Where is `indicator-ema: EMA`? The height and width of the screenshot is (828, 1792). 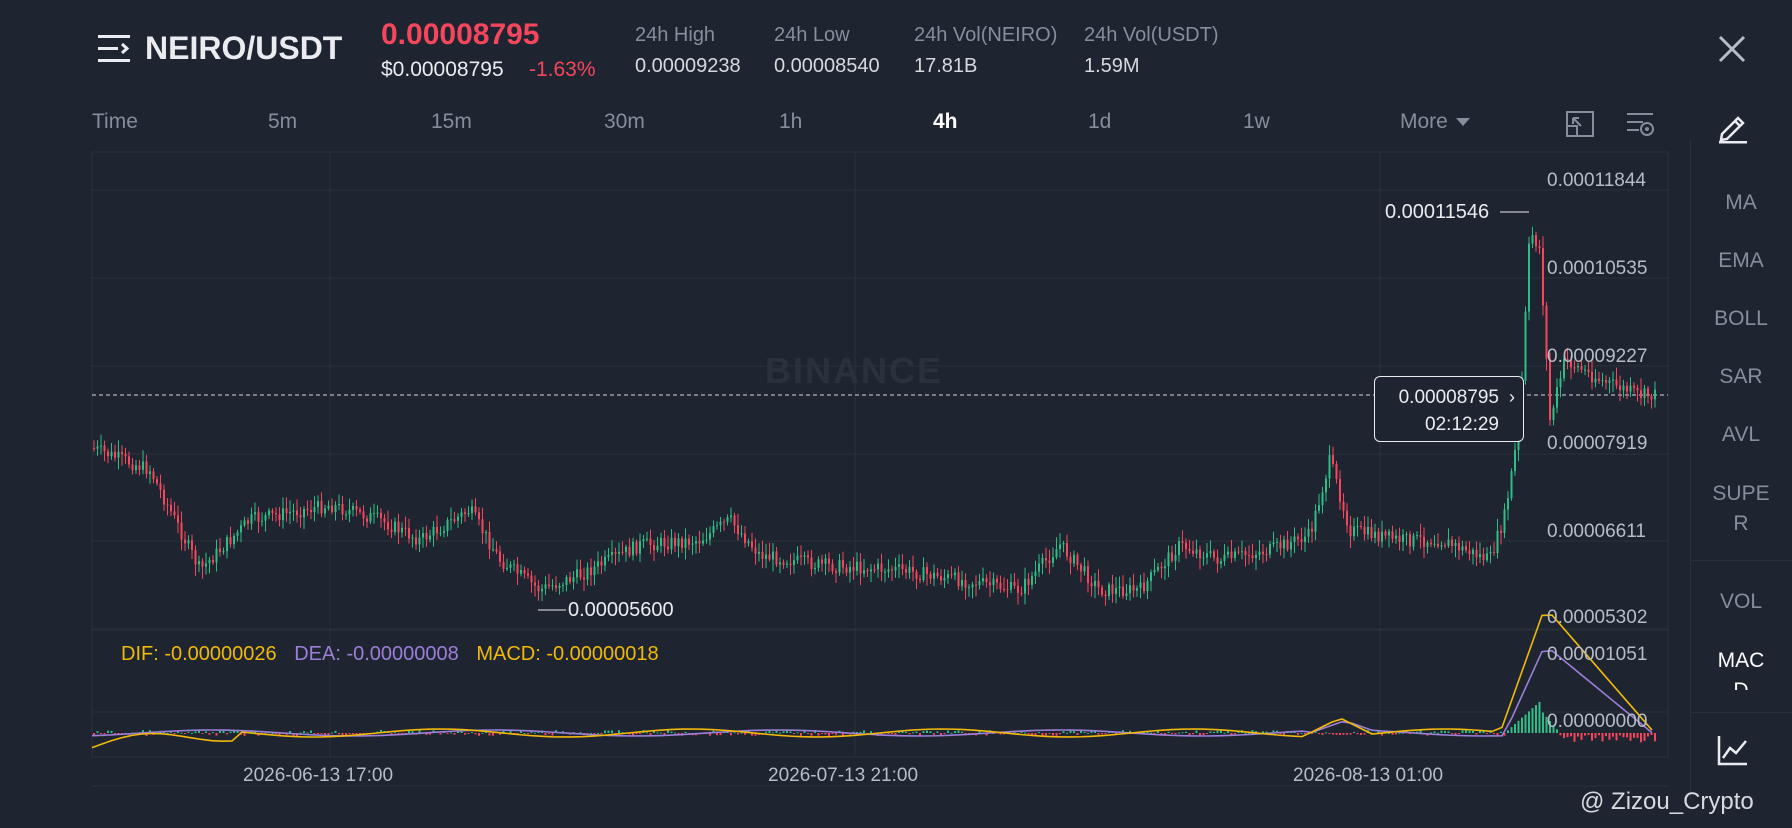 indicator-ema: EMA is located at coordinates (1741, 261).